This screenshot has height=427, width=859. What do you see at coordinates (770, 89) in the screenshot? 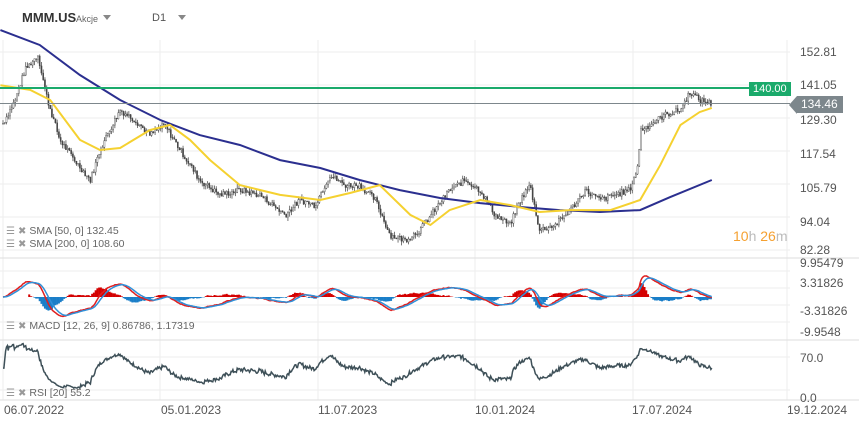
I see `level-line-label: 140.00` at bounding box center [770, 89].